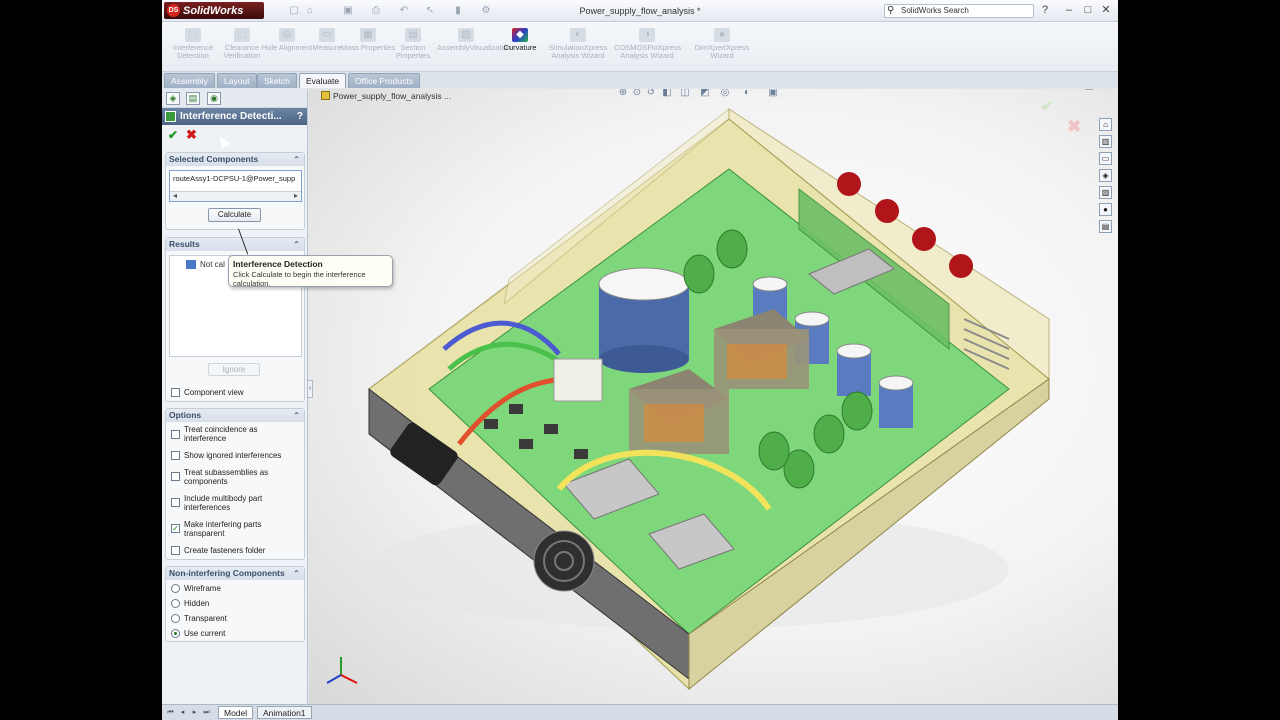 The width and height of the screenshot is (1280, 720). What do you see at coordinates (384, 80) in the screenshot?
I see `tab-office-products: Office Products` at bounding box center [384, 80].